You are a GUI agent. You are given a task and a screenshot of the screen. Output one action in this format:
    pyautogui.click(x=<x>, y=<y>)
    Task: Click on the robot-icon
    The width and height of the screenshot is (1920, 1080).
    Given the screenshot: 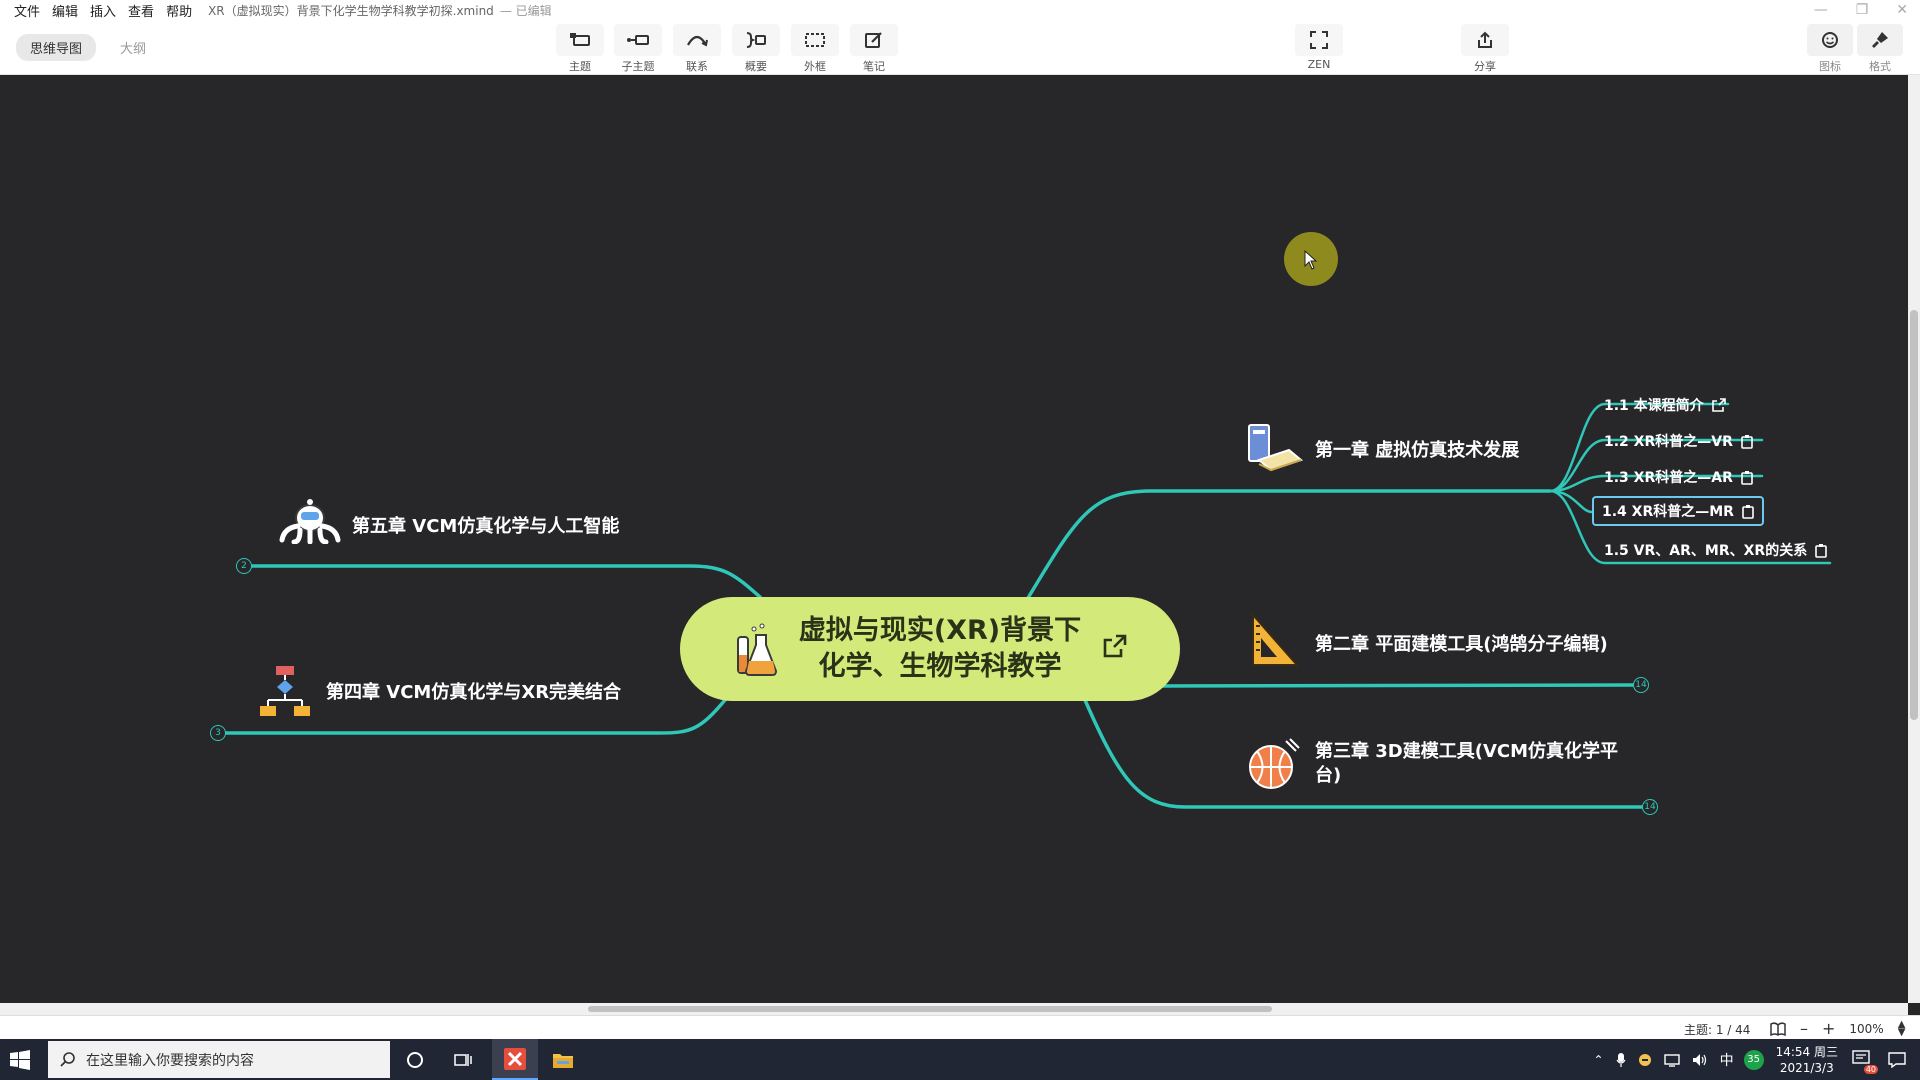 What is the action you would take?
    pyautogui.click(x=310, y=521)
    